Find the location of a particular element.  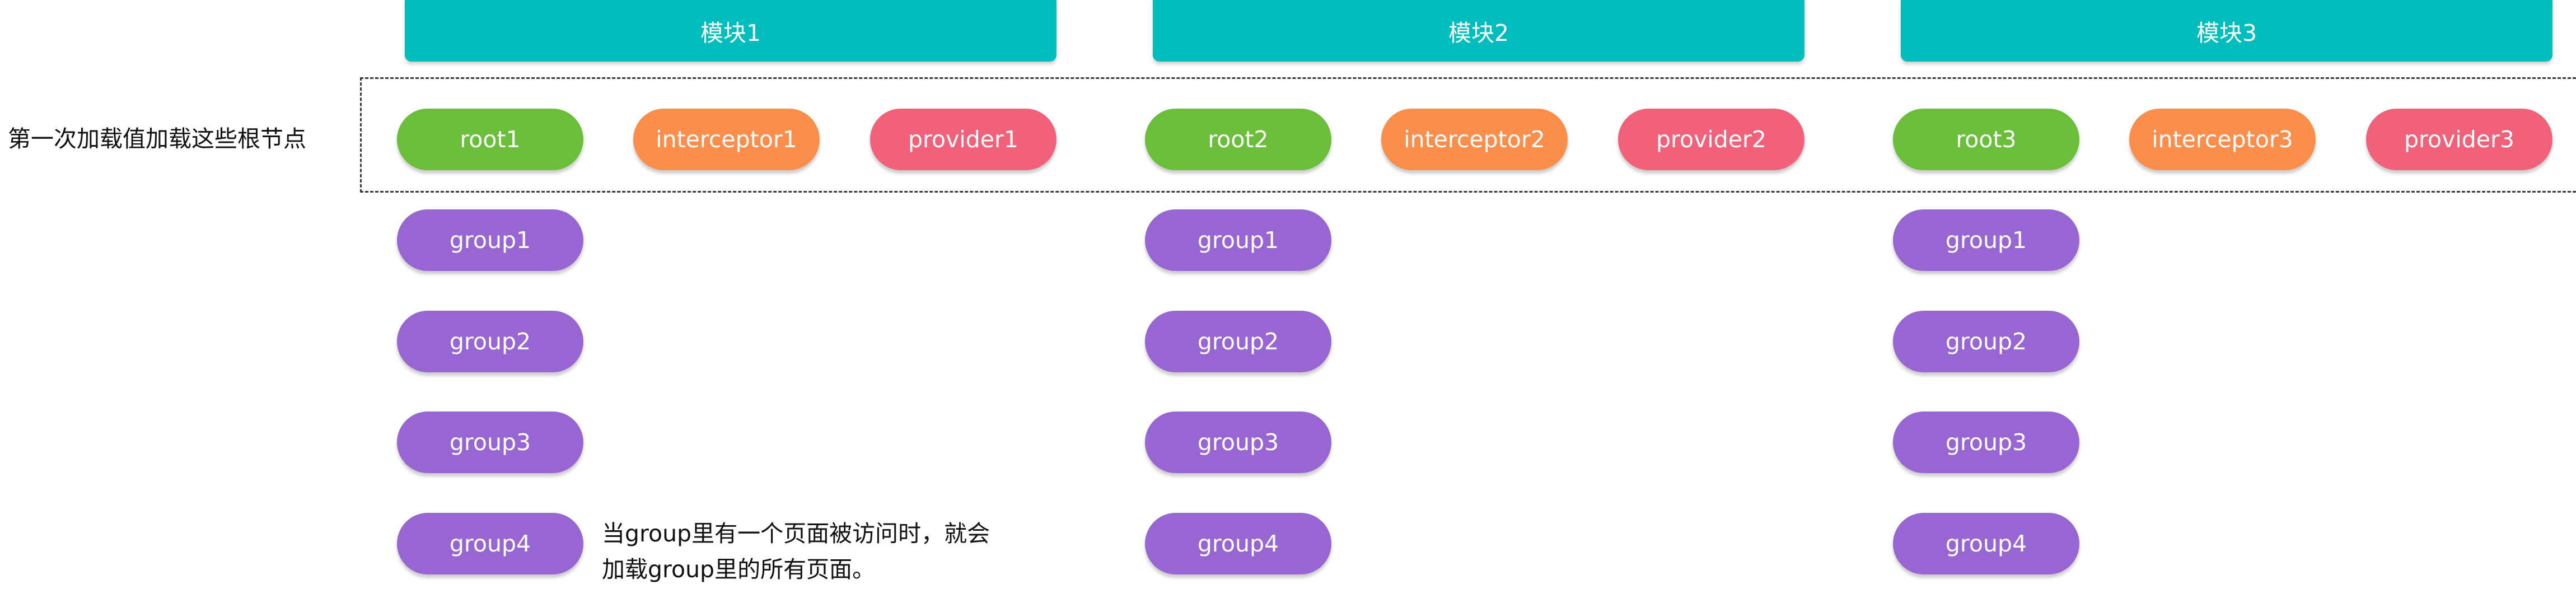

first-load-label: 第一次加载值加载这些根节点 is located at coordinates (157, 138).